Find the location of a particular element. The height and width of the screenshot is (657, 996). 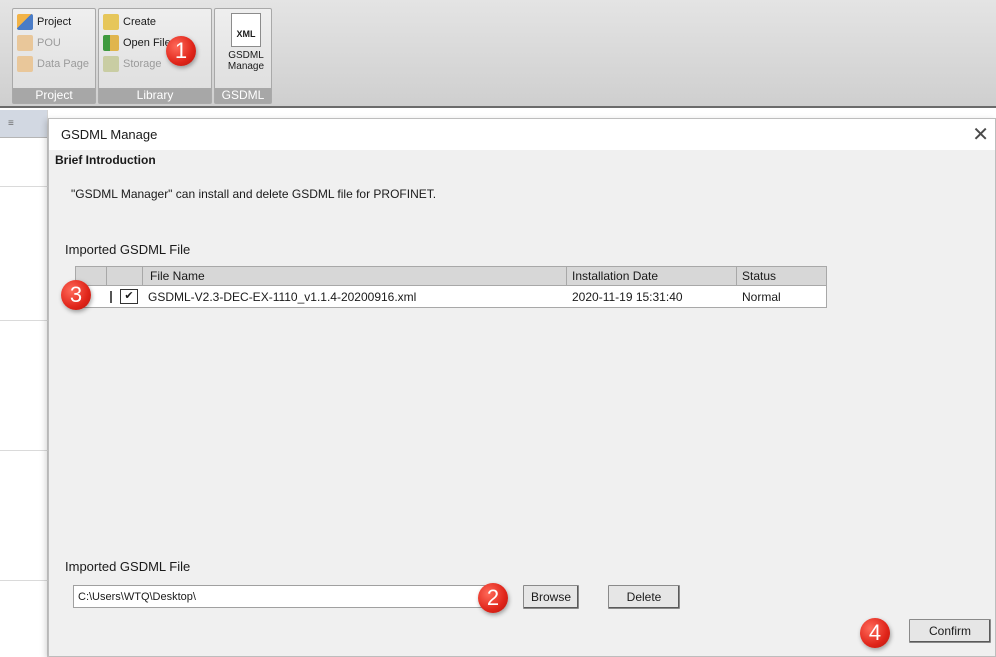

import-path-label: Imported GSDML File is located at coordinates (128, 566).